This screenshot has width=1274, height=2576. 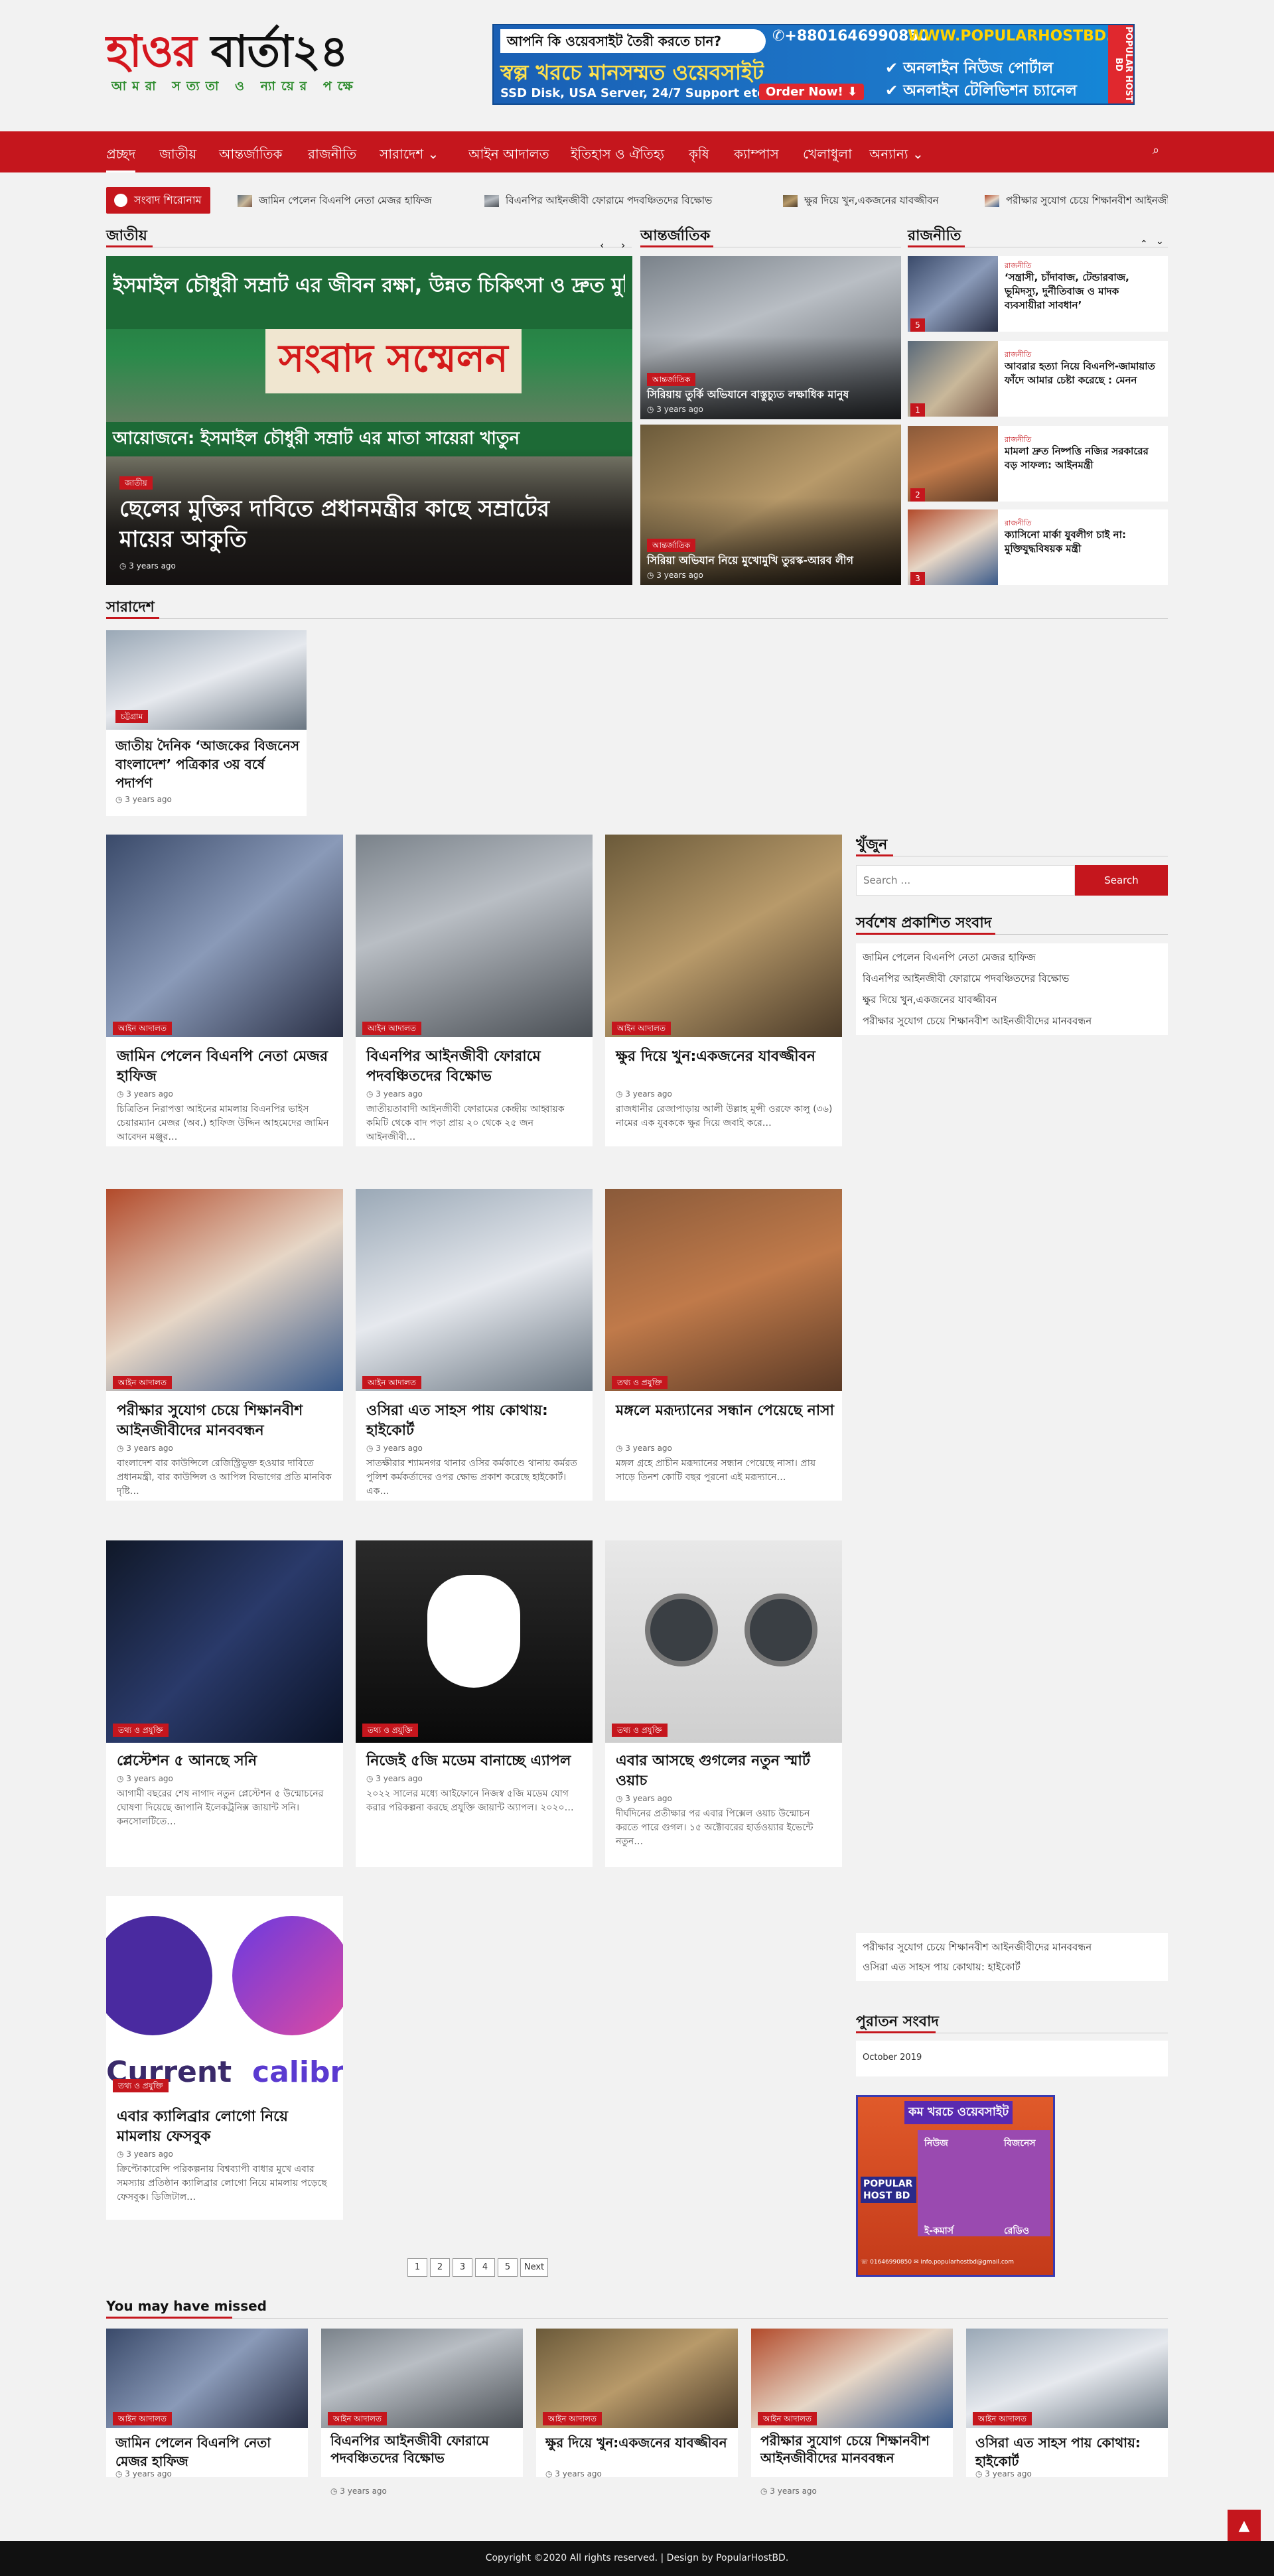 I want to click on card-title: এবার আসছে গুগলের নতুন স্মার্ট ওয়াচ, so click(x=726, y=1771).